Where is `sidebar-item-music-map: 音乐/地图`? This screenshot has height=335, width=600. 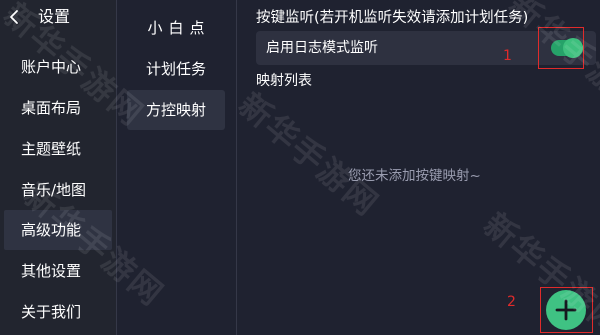 sidebar-item-music-map: 音乐/地图 is located at coordinates (58, 190).